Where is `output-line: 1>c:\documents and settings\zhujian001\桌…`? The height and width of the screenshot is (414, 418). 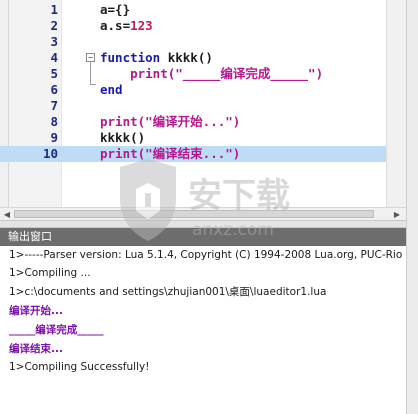
output-line: 1>c:\documents and settings\zhujian001\桌… is located at coordinates (168, 292).